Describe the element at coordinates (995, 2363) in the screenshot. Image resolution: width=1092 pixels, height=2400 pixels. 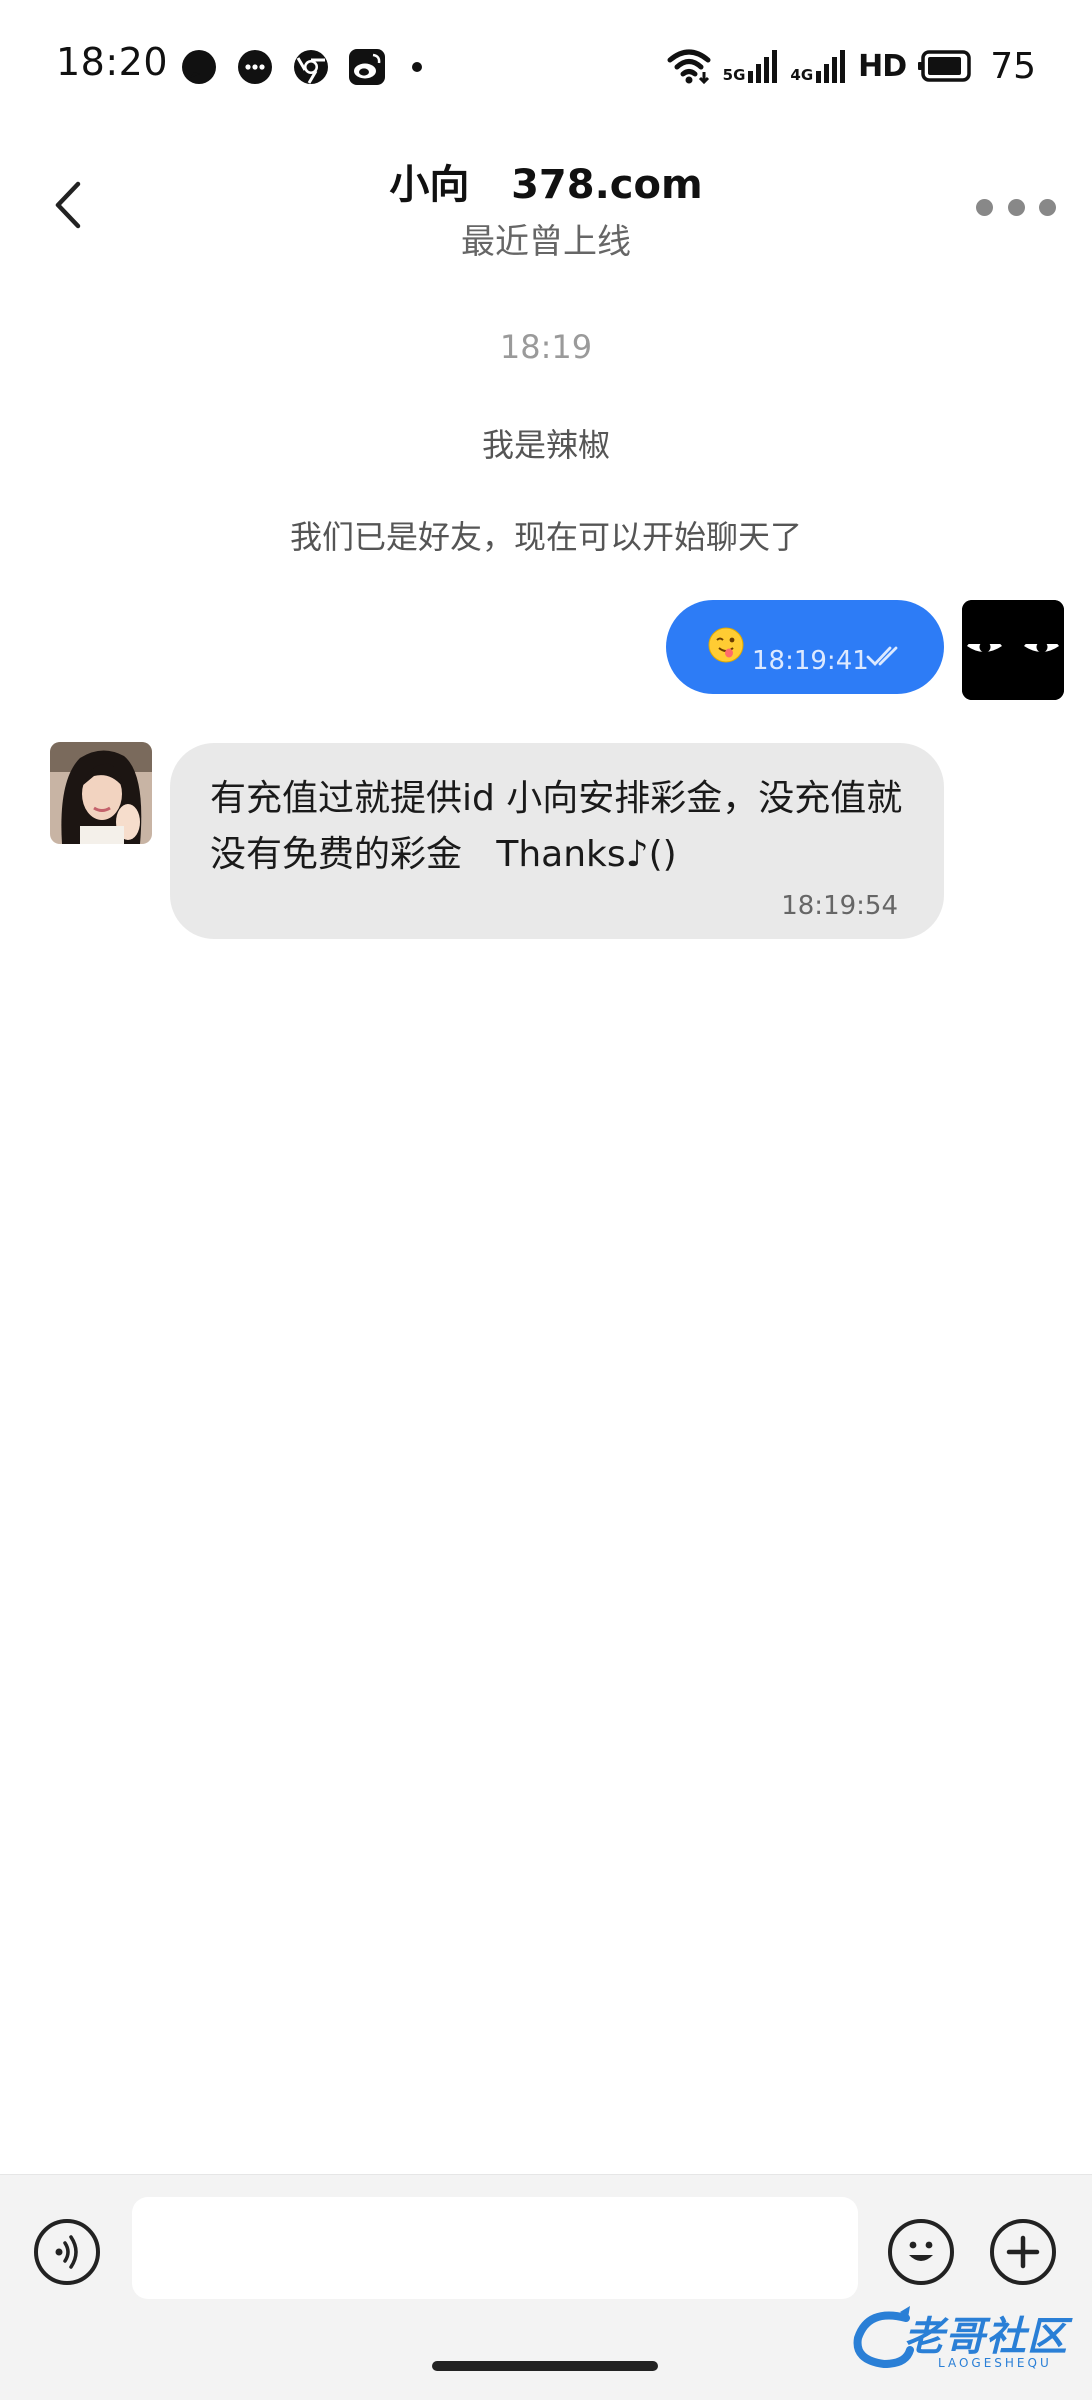
I see `watermark-subtext: LAOGESHEQU` at that location.